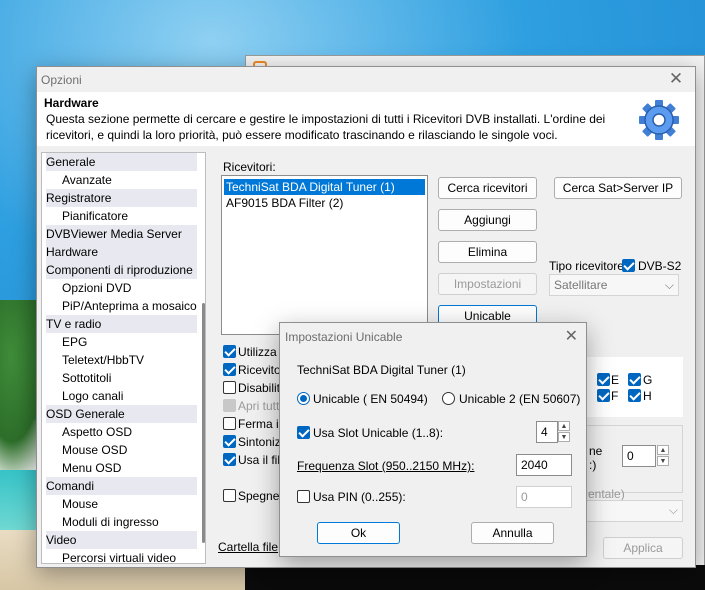  What do you see at coordinates (487, 252) in the screenshot?
I see `delete-button: Elimina` at bounding box center [487, 252].